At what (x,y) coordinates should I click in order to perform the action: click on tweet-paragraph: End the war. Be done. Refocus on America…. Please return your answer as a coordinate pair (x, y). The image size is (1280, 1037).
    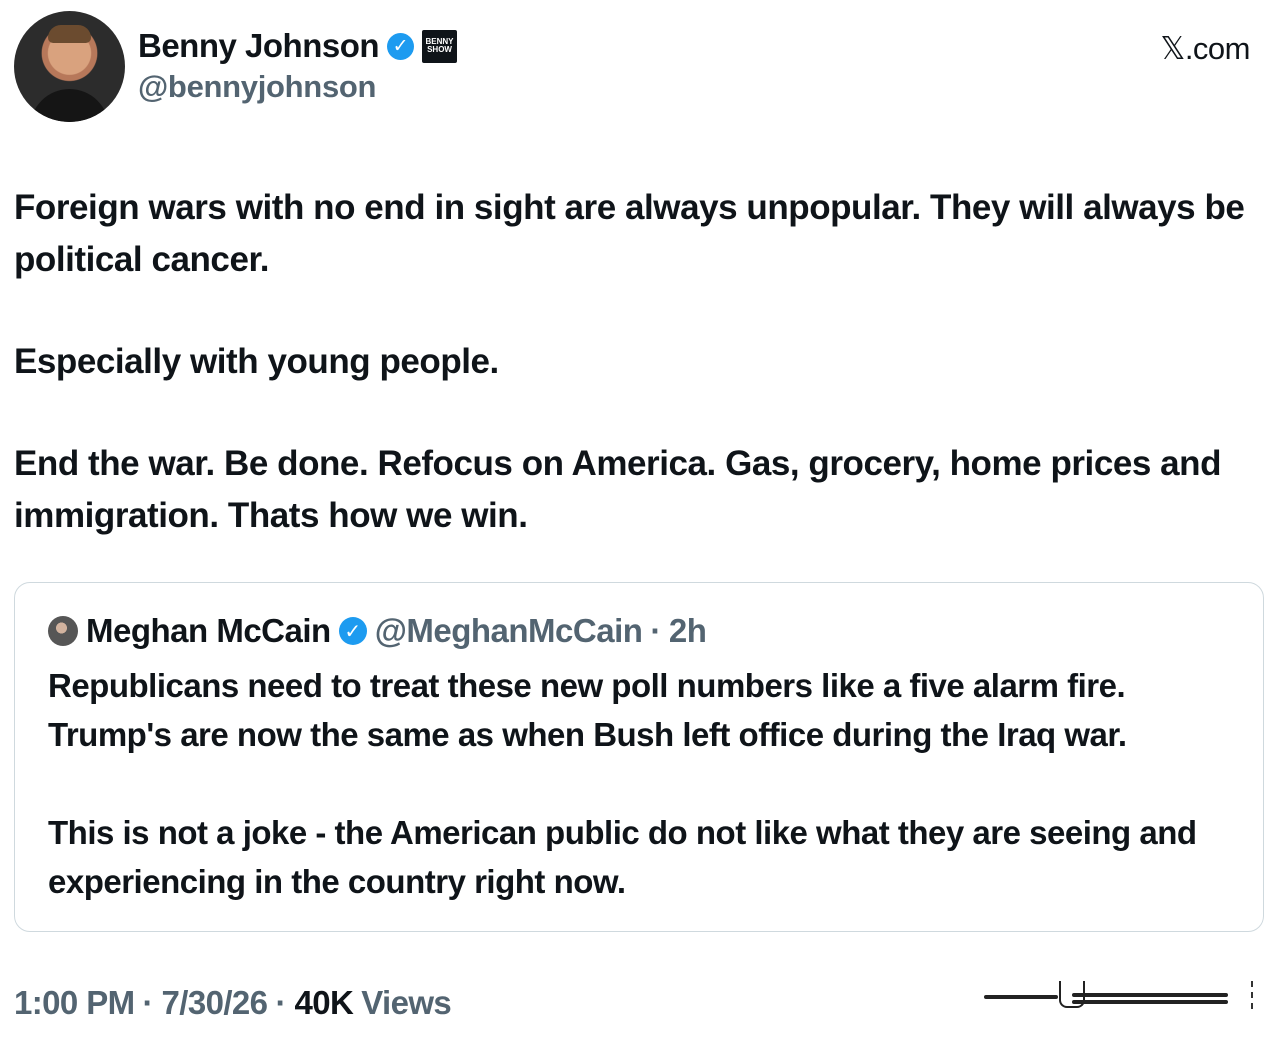
    Looking at the image, I should click on (618, 489).